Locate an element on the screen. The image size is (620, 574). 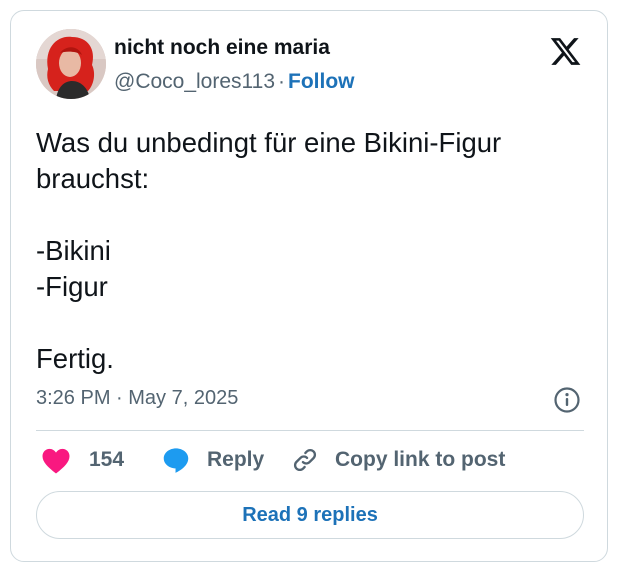
info-icon-svg is located at coordinates (567, 400).